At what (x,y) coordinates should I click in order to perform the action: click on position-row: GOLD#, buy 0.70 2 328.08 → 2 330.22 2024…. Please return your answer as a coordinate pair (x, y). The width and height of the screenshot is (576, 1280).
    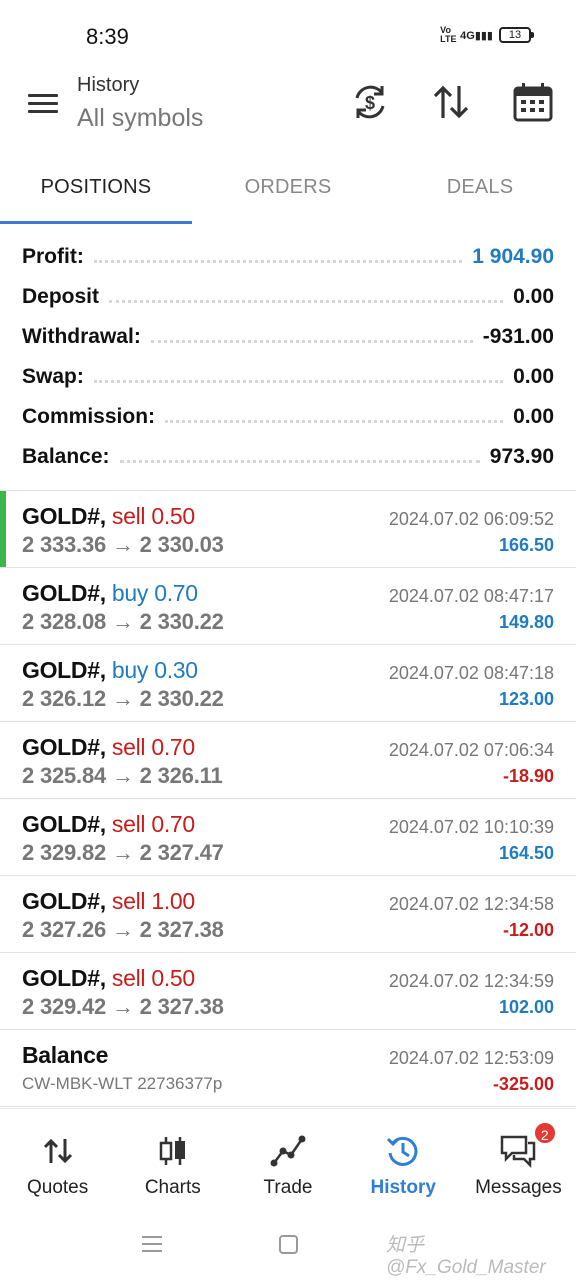
    Looking at the image, I should click on (288, 606).